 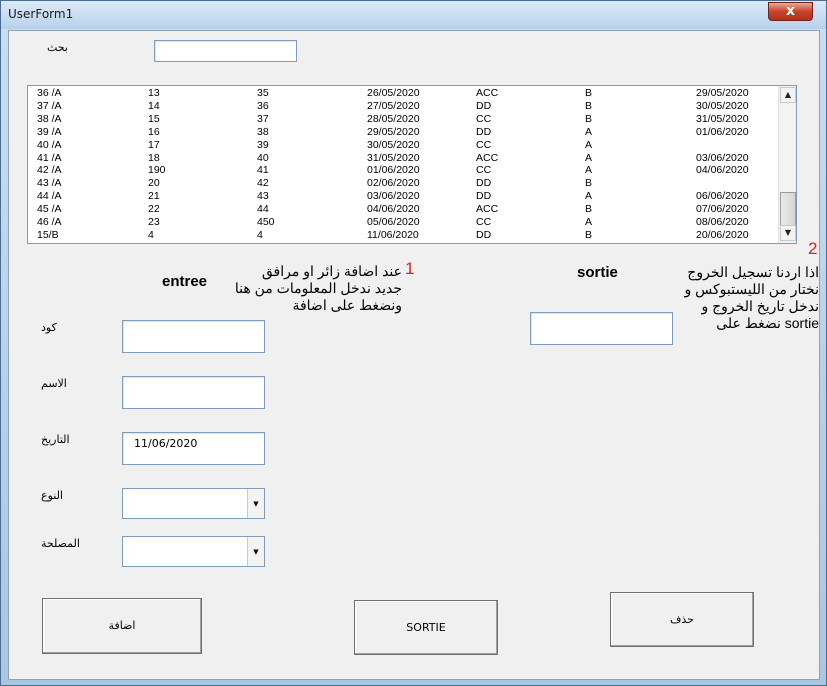 What do you see at coordinates (722, 234) in the screenshot?
I see `list-cell: 20/06/2020` at bounding box center [722, 234].